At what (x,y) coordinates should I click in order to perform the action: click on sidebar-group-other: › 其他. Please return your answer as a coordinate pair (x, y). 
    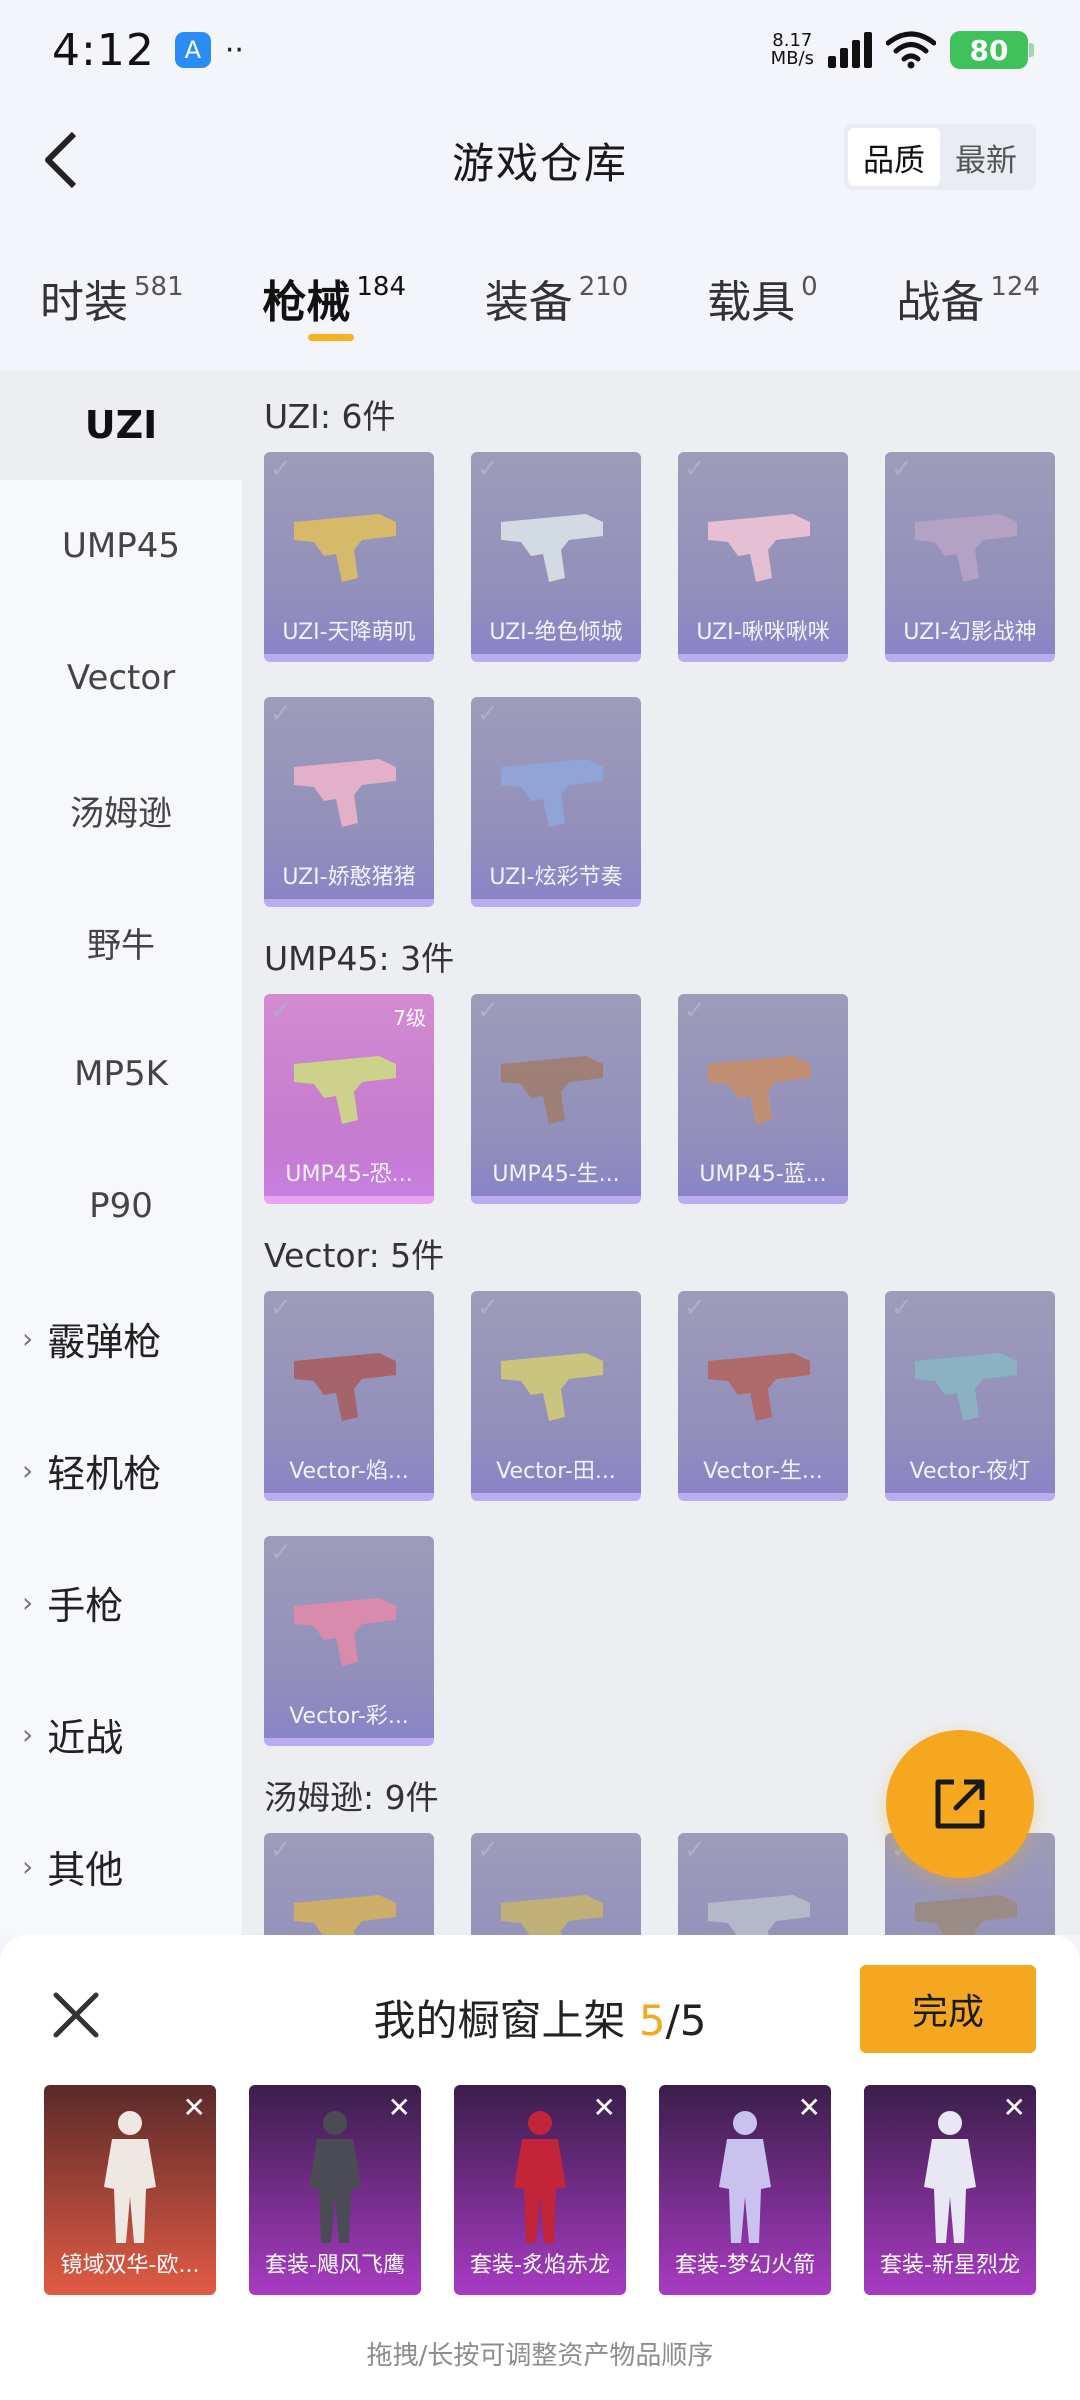
    Looking at the image, I should click on (121, 1866).